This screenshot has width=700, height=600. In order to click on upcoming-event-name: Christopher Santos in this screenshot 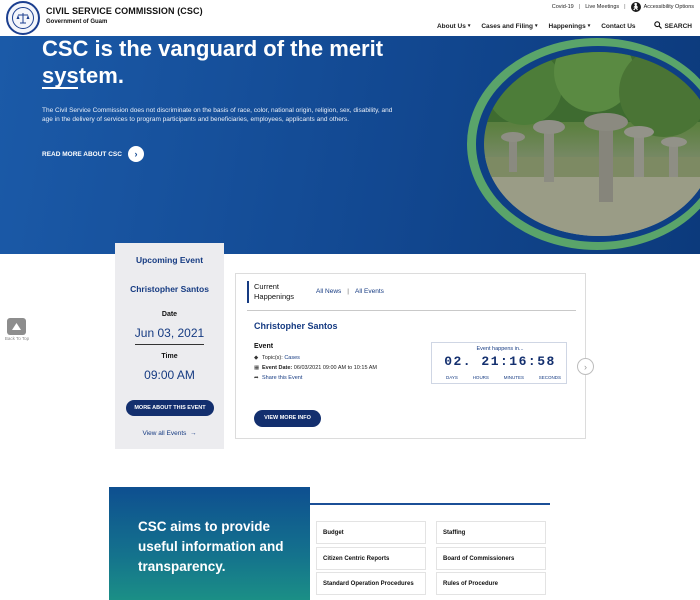, I will do `click(169, 289)`.